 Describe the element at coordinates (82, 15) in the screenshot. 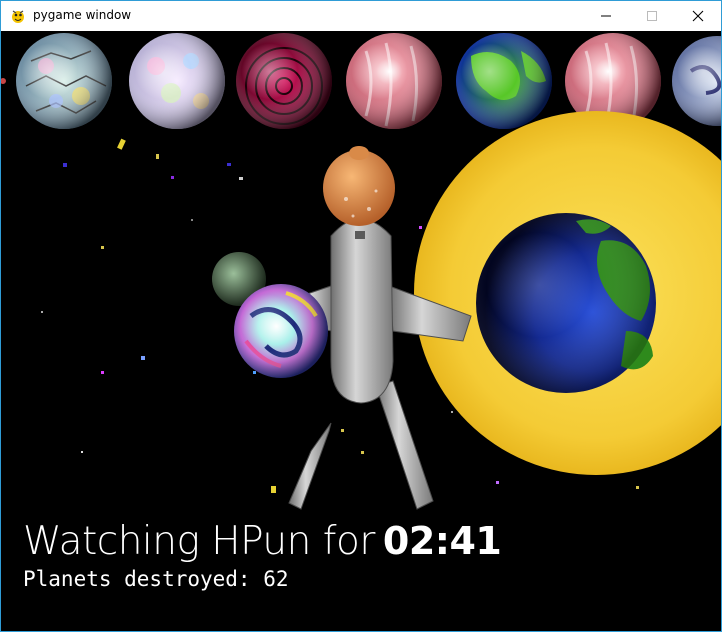

I see `window-title: pygame window` at that location.